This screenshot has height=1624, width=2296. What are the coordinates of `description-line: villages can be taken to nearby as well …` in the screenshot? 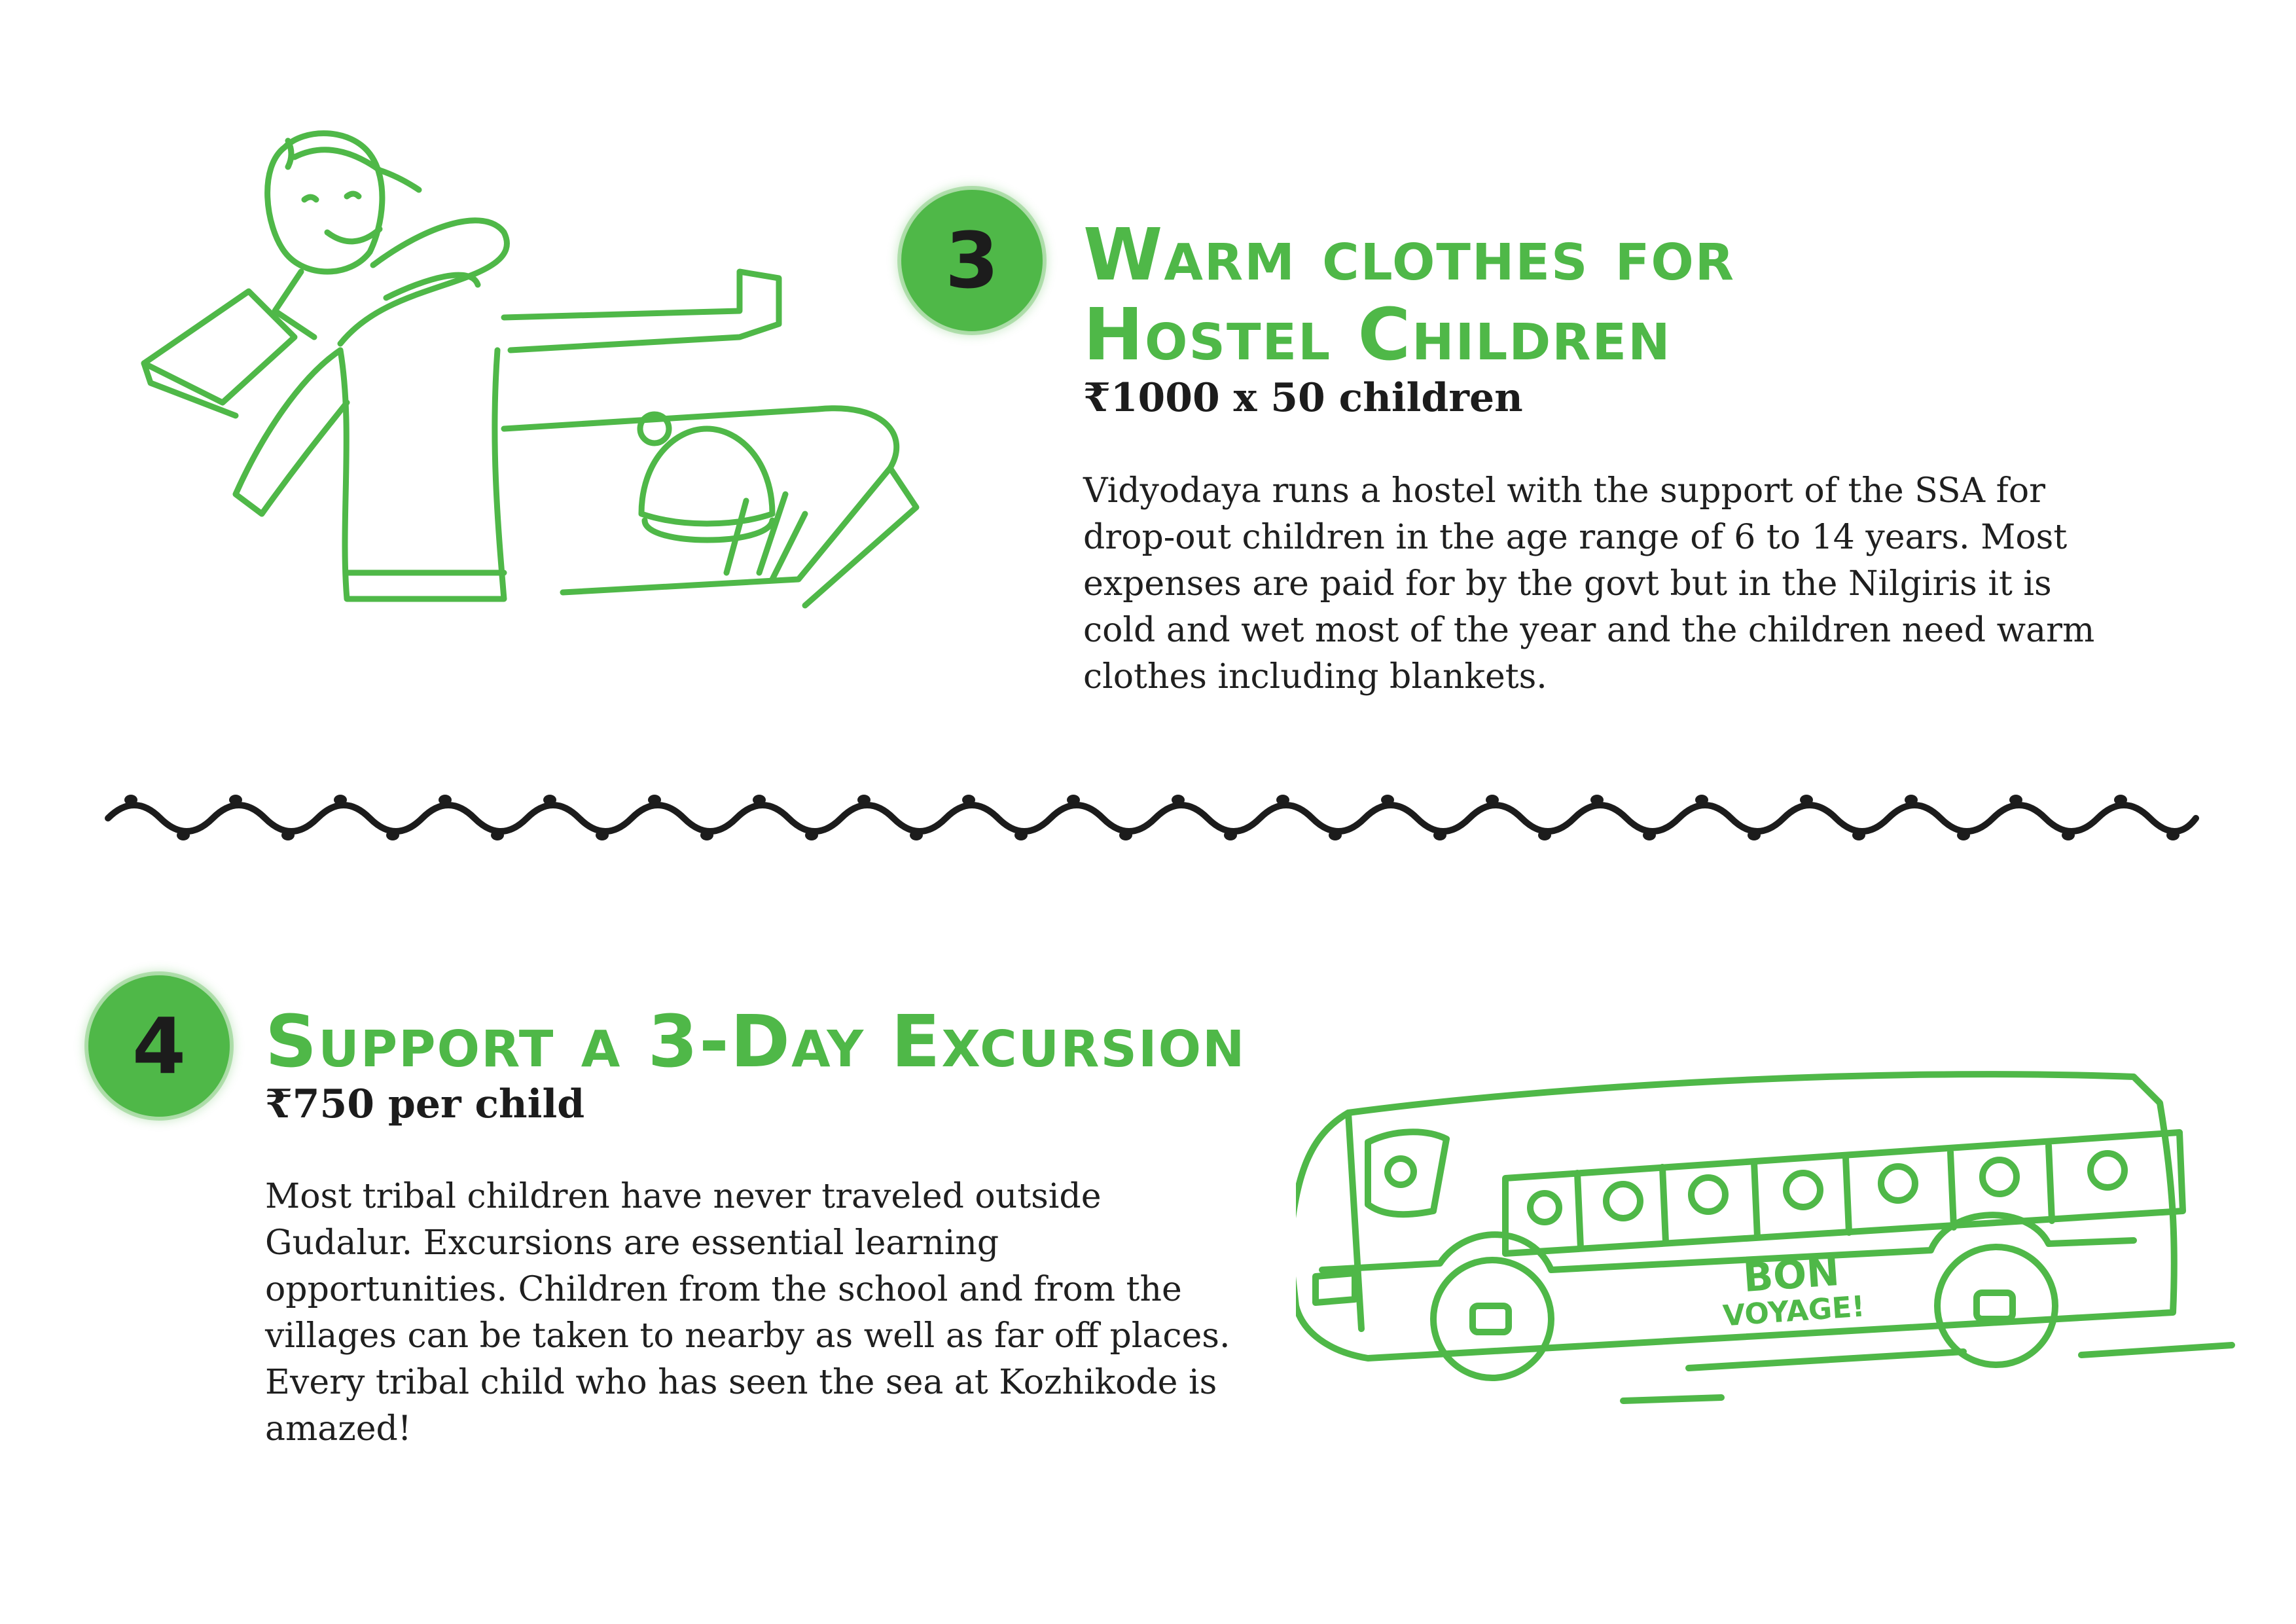 It's located at (747, 1336).